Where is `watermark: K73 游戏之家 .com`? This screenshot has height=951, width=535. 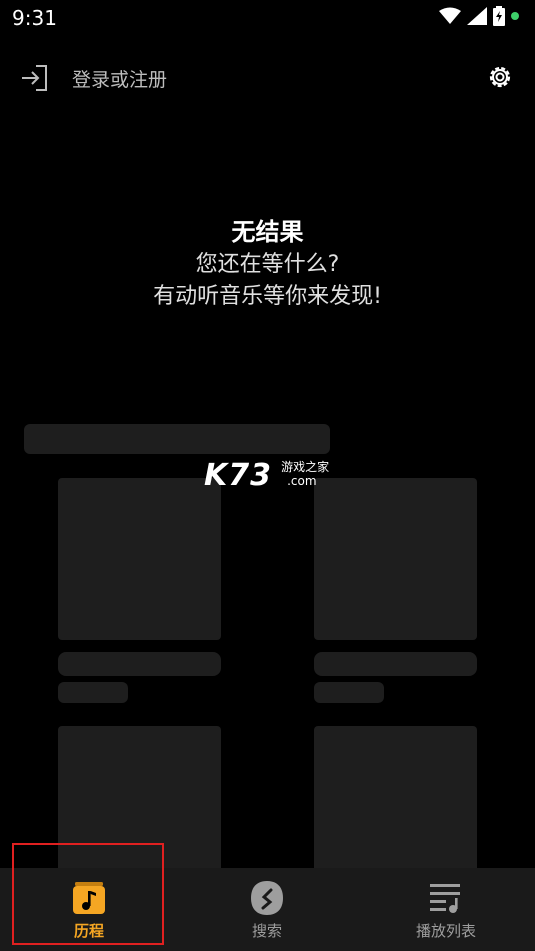 watermark: K73 游戏之家 .com is located at coordinates (266, 475).